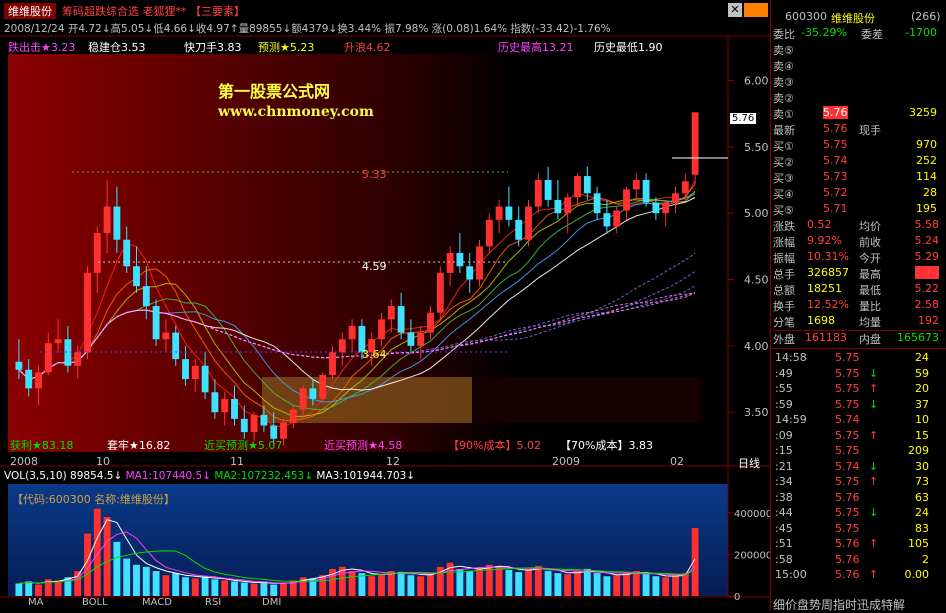  I want to click on vol-ma3: MA3:101944.703↓, so click(366, 476).